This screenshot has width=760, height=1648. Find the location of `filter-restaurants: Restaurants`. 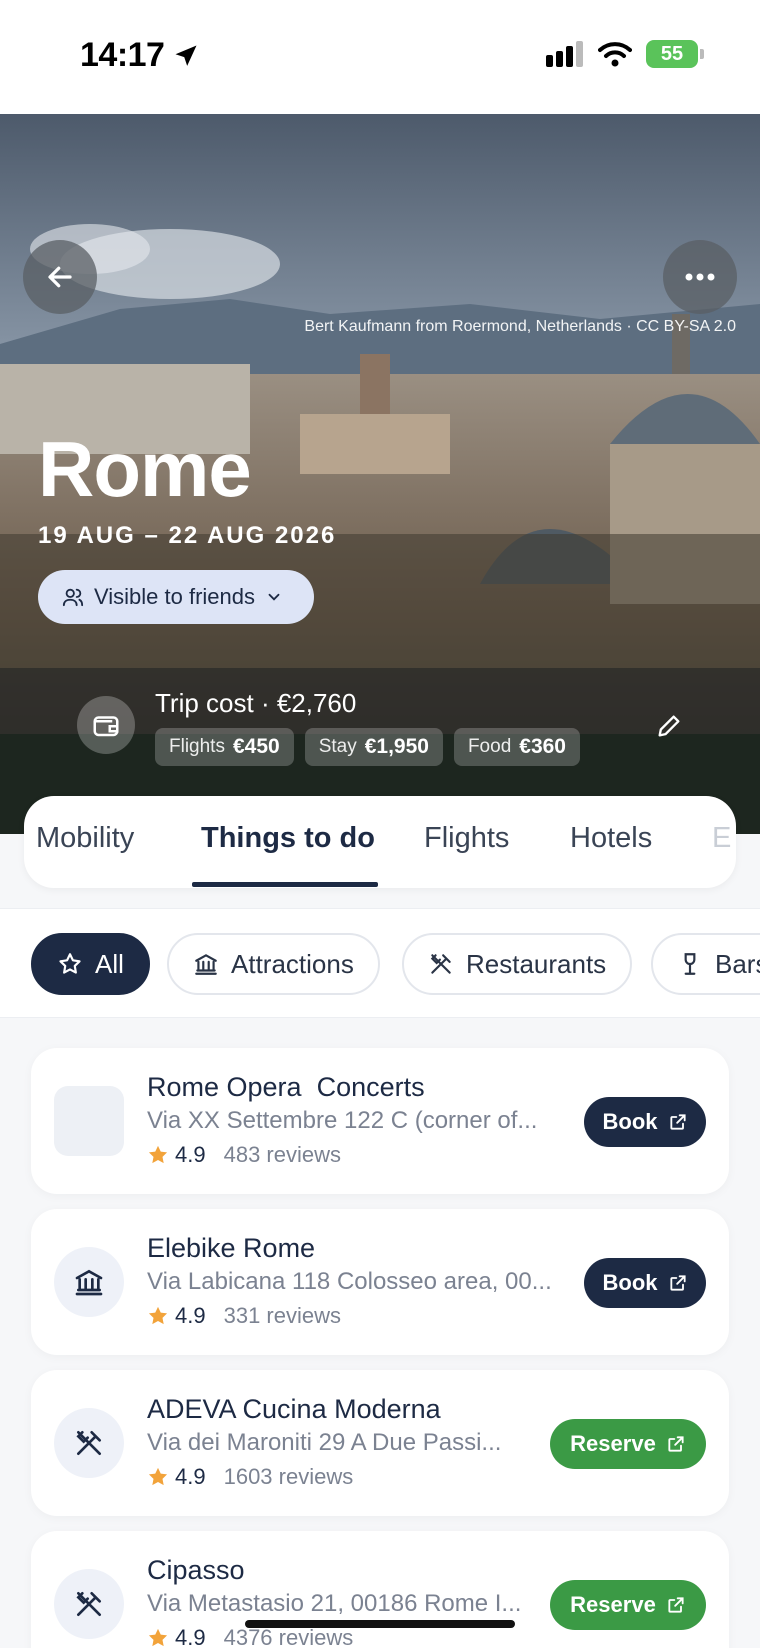

filter-restaurants: Restaurants is located at coordinates (517, 964).